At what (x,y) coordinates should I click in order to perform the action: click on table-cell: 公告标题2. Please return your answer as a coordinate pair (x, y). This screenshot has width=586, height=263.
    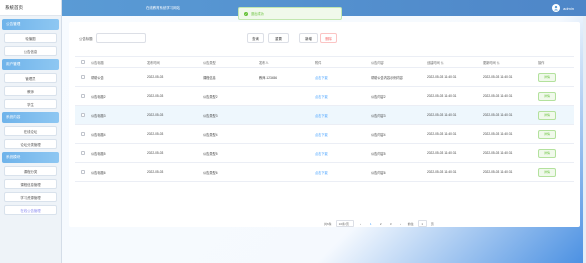
    Looking at the image, I should click on (98, 96).